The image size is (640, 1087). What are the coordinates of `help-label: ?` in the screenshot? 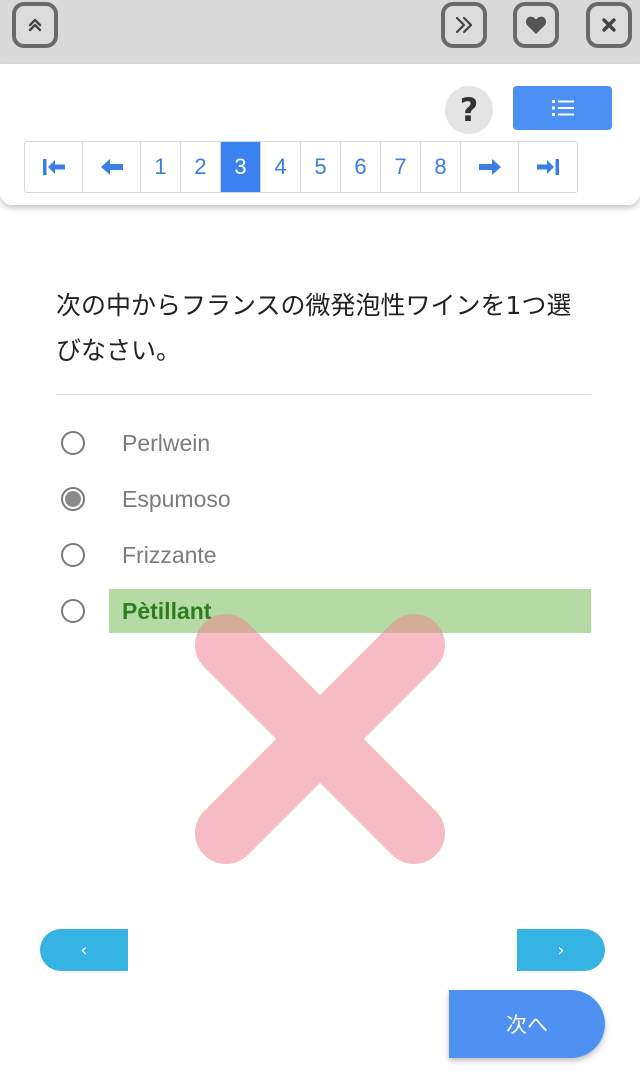 It's located at (469, 110).